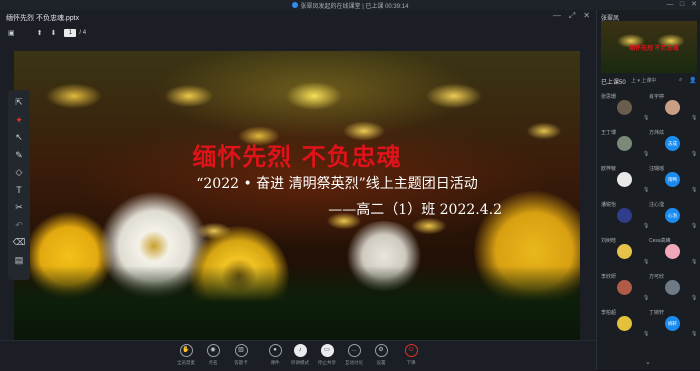 Image resolution: width=700 pixels, height=371 pixels. Describe the element at coordinates (40, 33) in the screenshot. I see `prev-page-icon: ⬆` at that location.